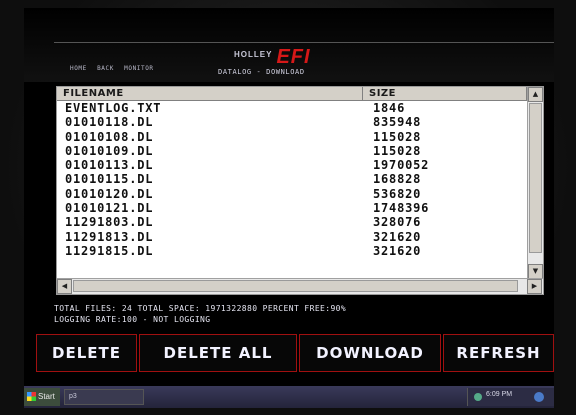  What do you see at coordinates (370, 353) in the screenshot?
I see `download-button: DOWNLOAD` at bounding box center [370, 353].